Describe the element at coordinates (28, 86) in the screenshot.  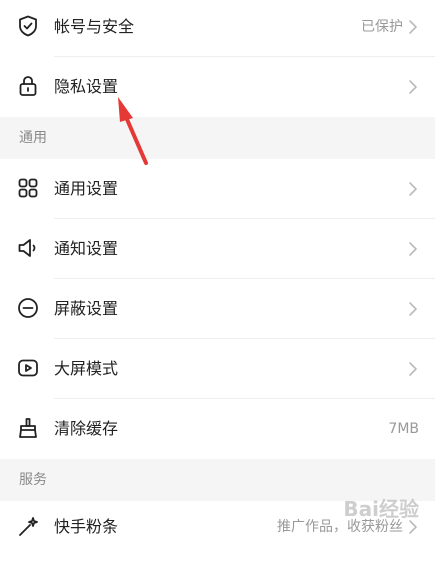
I see `lock-icon` at that location.